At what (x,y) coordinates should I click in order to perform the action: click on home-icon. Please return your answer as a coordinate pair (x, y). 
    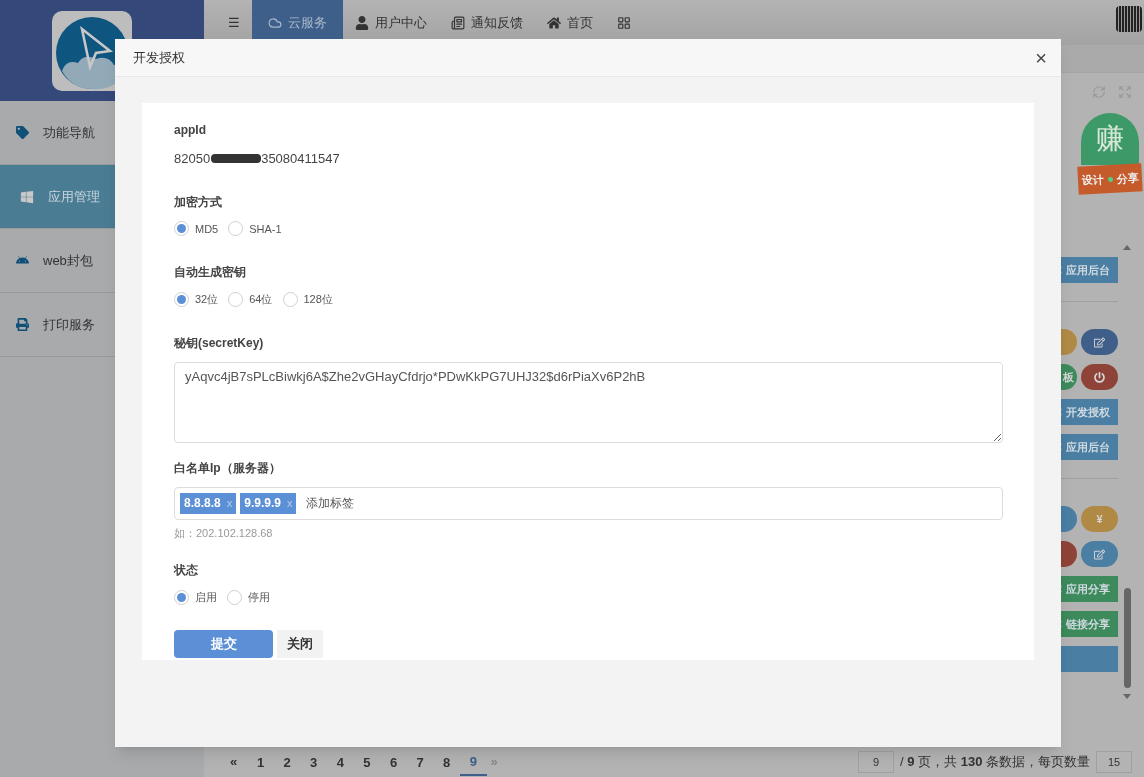
    Looking at the image, I should click on (554, 22).